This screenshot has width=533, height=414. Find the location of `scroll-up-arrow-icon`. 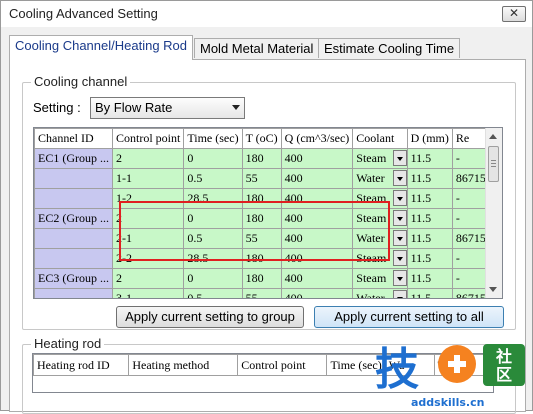

scroll-up-arrow-icon is located at coordinates (493, 136).